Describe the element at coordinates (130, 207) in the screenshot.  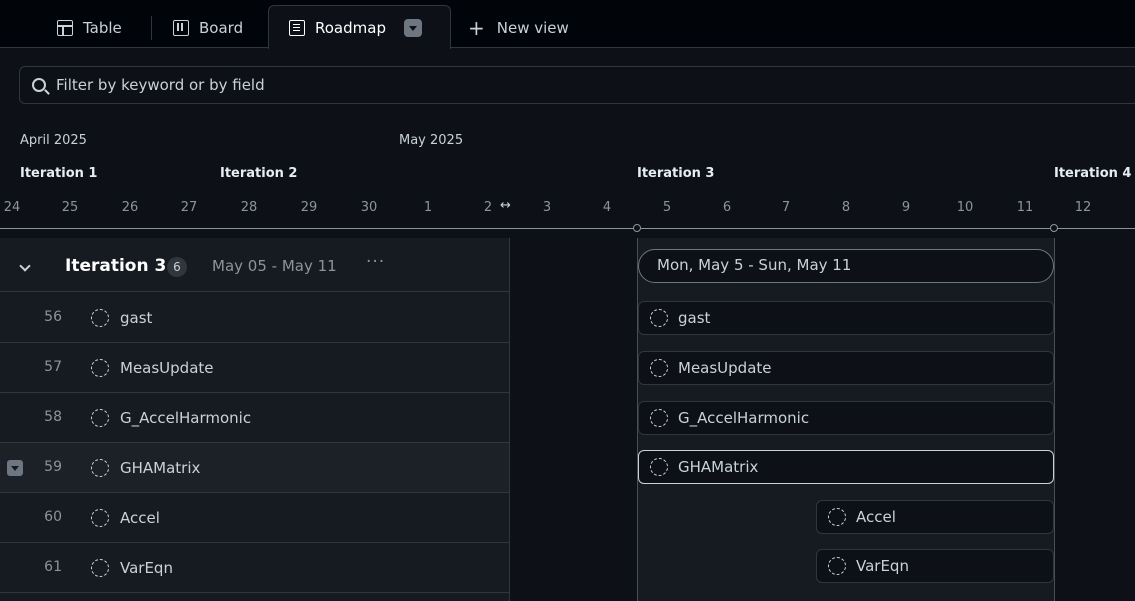
I see `day-label: 26` at that location.